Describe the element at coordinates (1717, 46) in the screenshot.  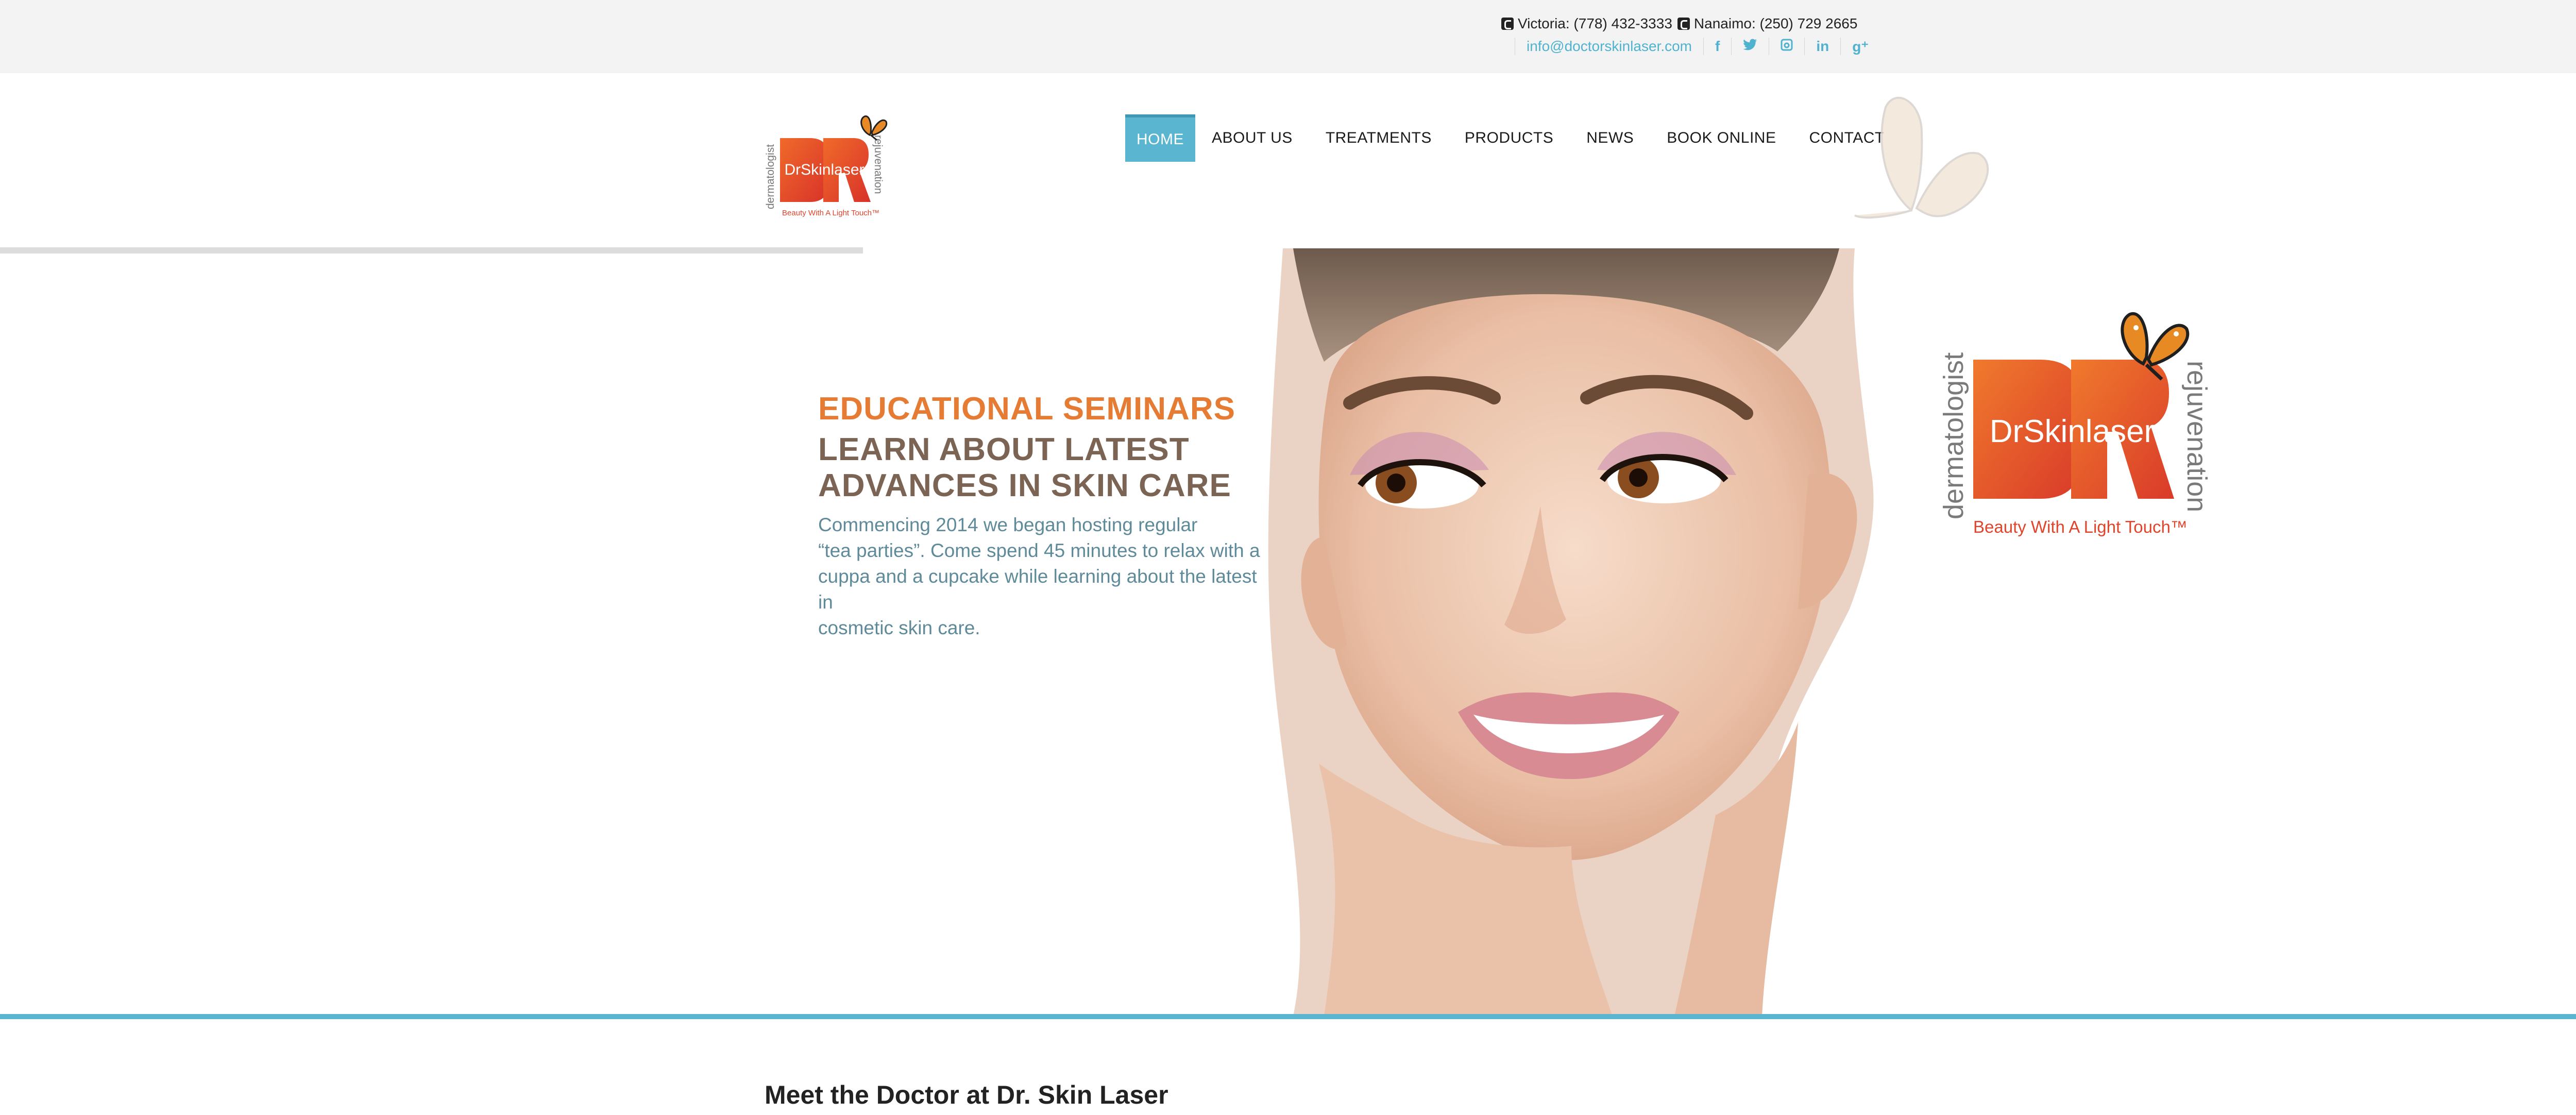
I see `facebook-icon: f` at that location.